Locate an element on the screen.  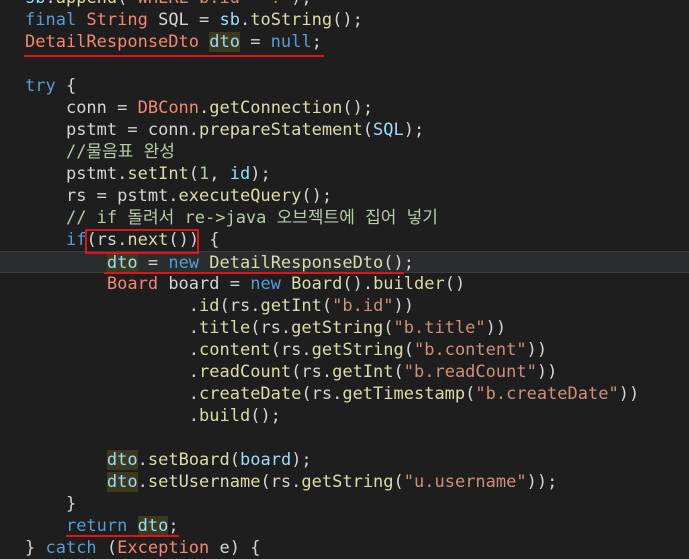
code-line-text: dto = new DetailResponseDto(); is located at coordinates (219, 263).